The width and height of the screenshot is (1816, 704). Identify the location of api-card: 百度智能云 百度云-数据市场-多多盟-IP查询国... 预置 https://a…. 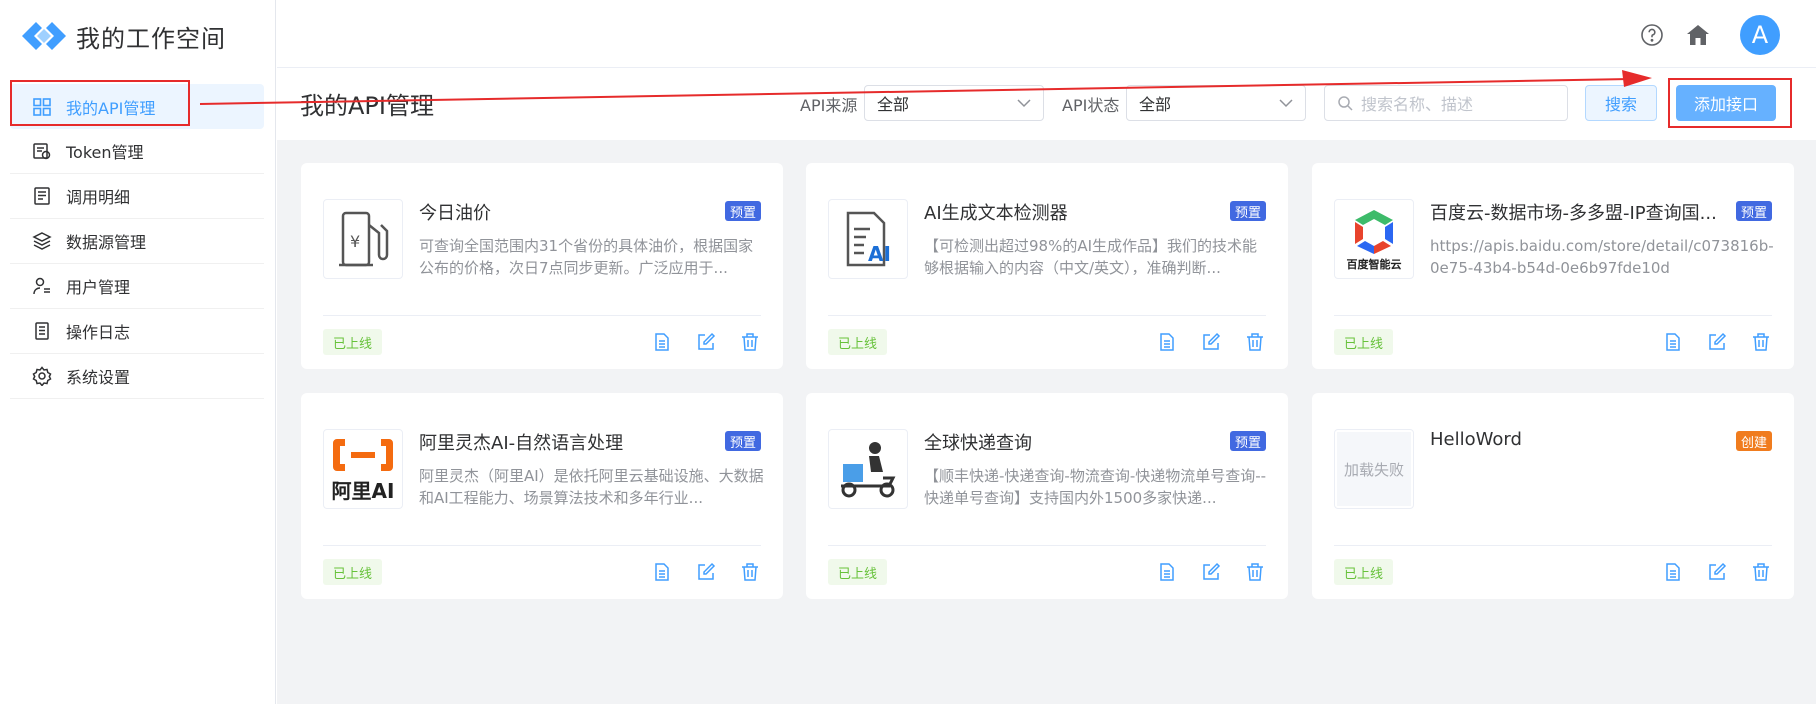
(1553, 266).